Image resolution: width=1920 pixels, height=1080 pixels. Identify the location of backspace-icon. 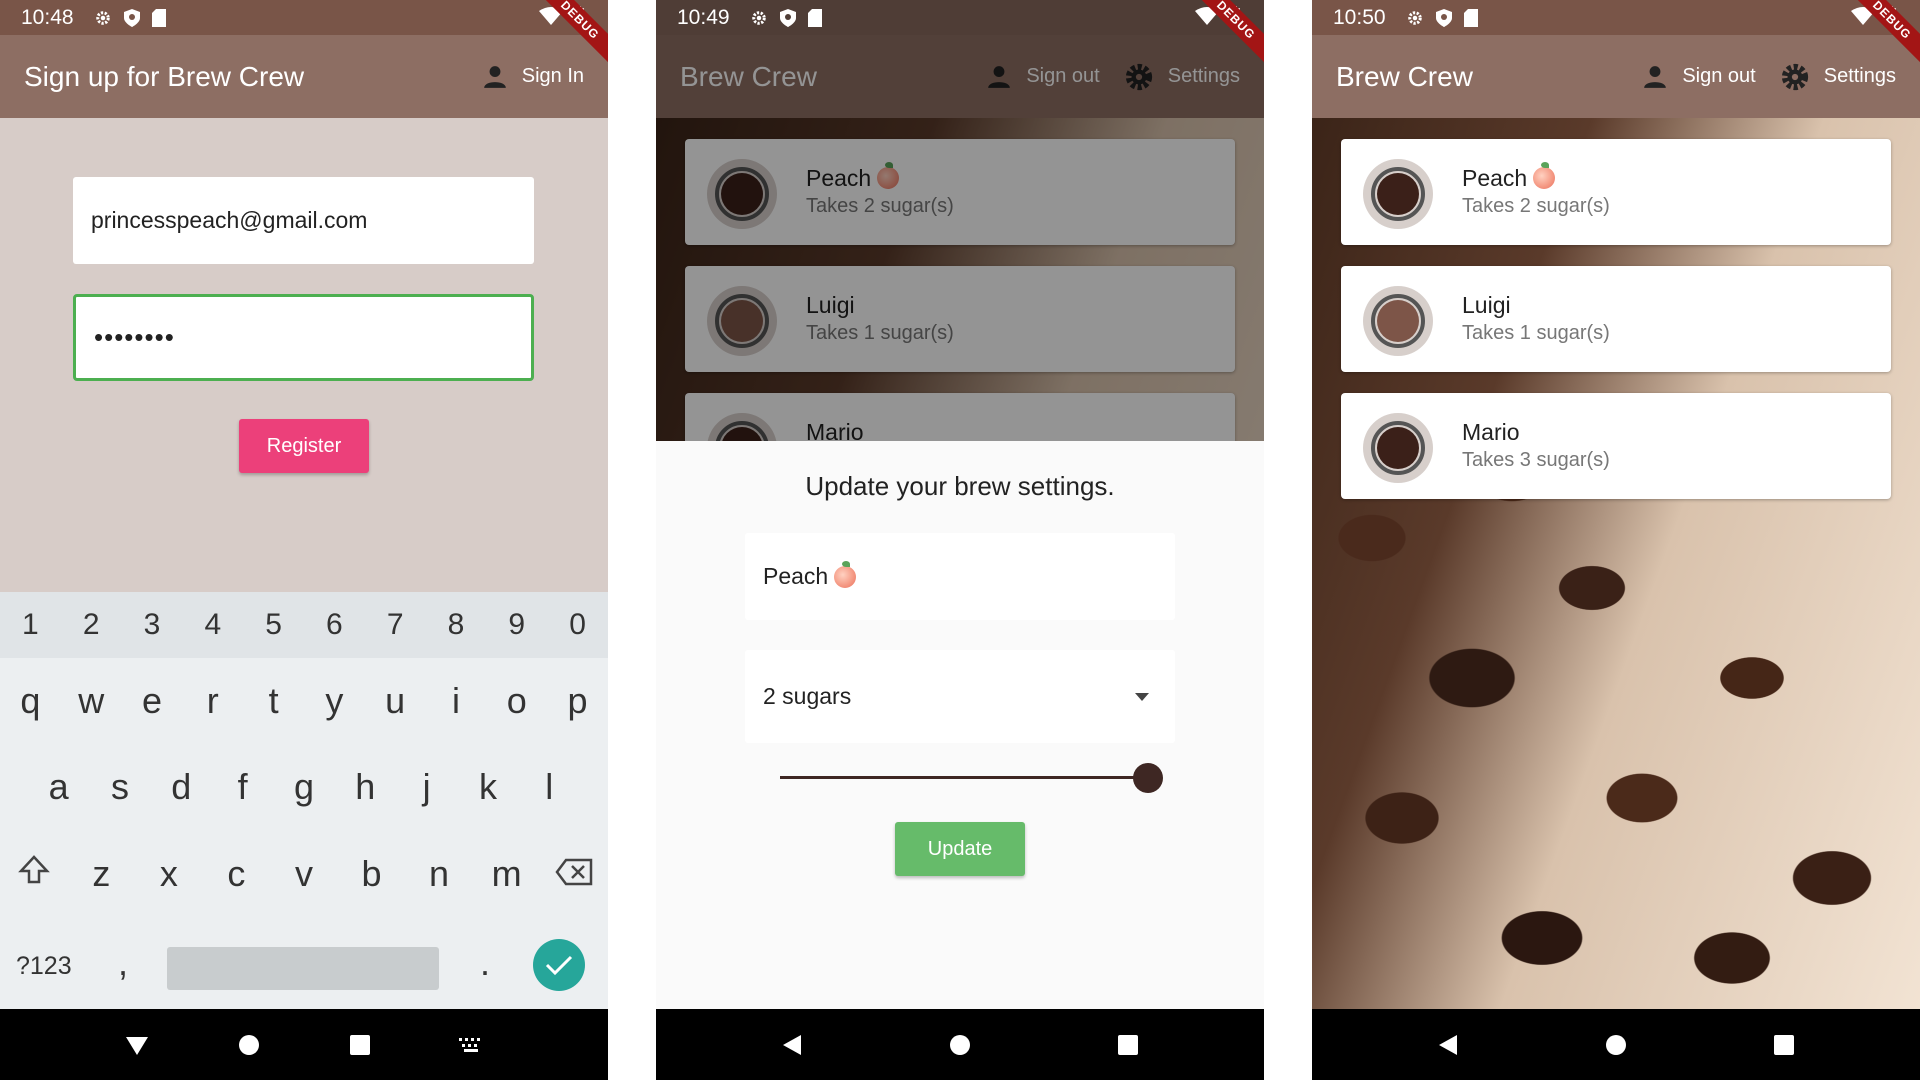
(574, 872).